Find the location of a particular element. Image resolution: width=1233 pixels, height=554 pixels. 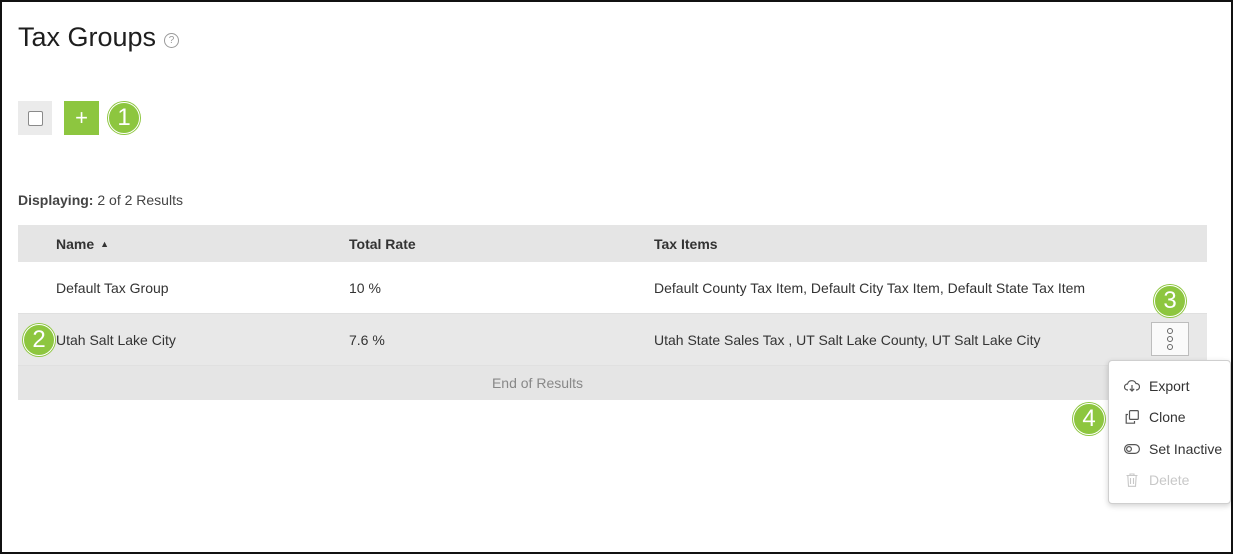

cloud-download-icon is located at coordinates (1132, 386).